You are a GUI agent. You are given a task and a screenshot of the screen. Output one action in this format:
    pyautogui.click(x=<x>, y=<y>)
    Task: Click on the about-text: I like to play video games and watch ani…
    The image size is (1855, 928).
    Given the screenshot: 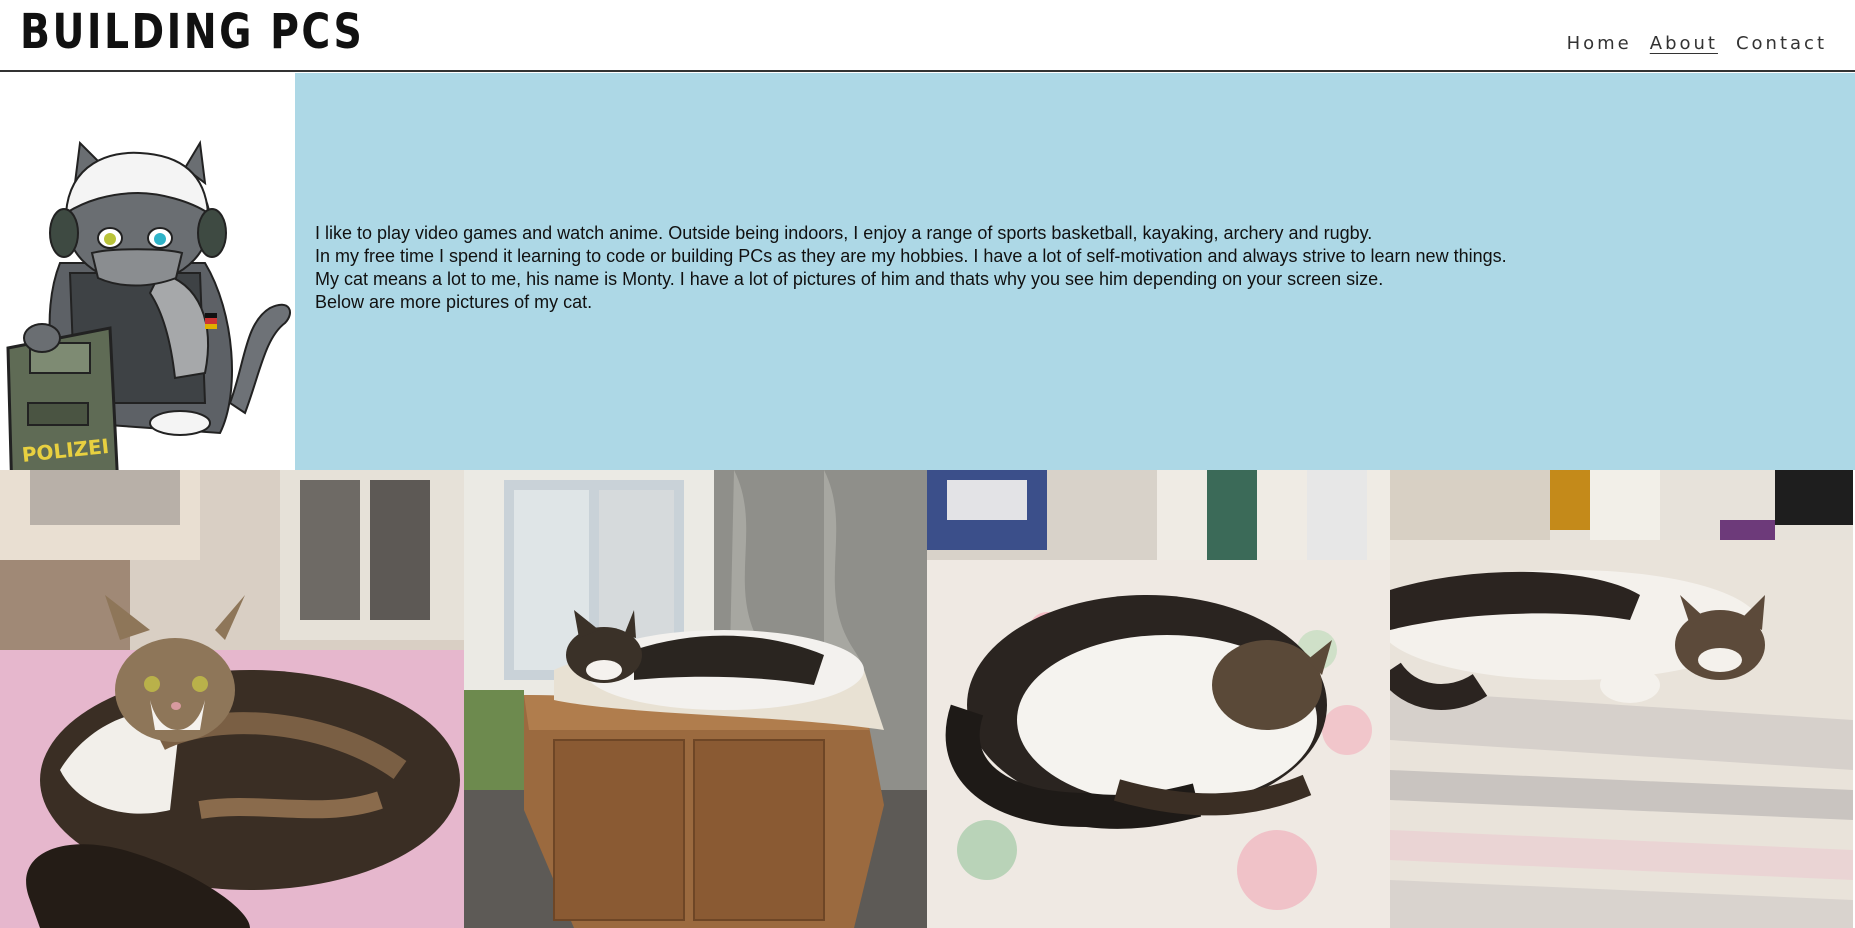 What is the action you would take?
    pyautogui.click(x=1075, y=268)
    